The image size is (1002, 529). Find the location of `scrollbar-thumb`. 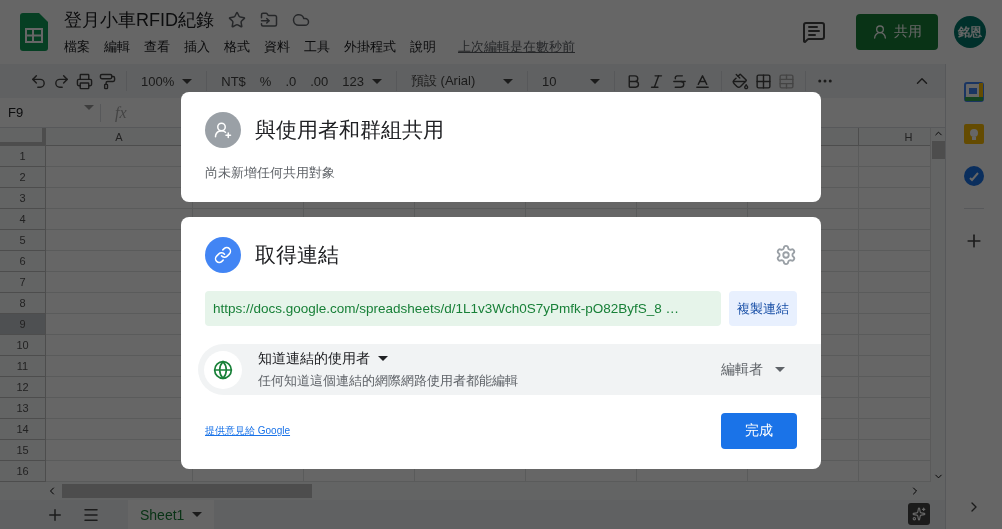

scrollbar-thumb is located at coordinates (938, 150).